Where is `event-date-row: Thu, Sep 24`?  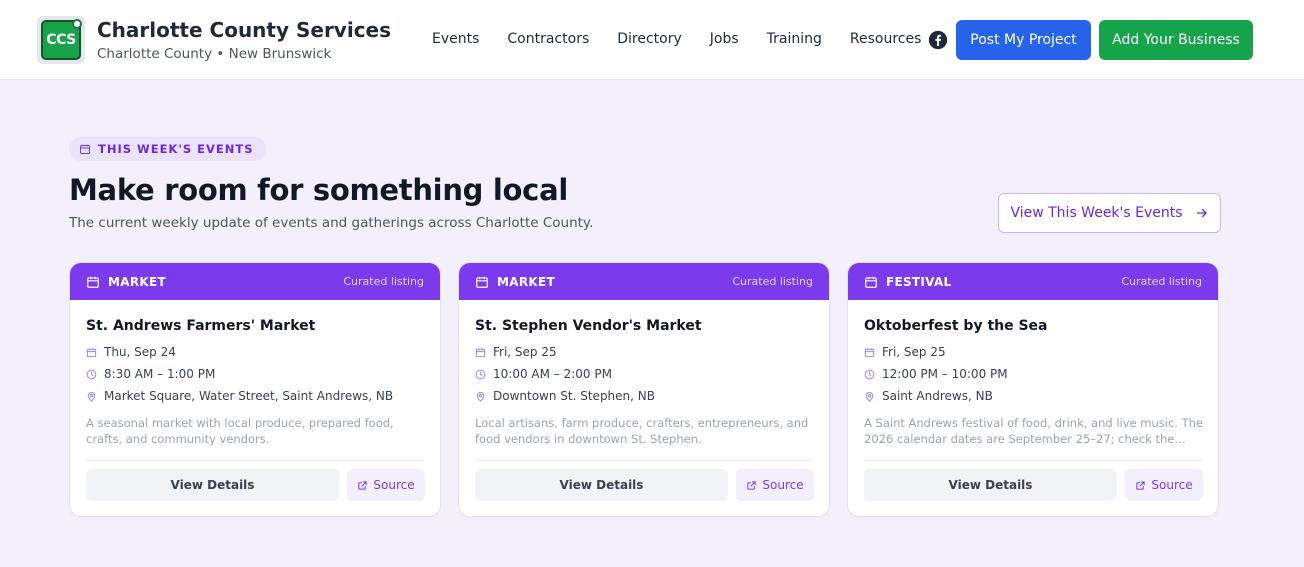
event-date-row: Thu, Sep 24 is located at coordinates (131, 352).